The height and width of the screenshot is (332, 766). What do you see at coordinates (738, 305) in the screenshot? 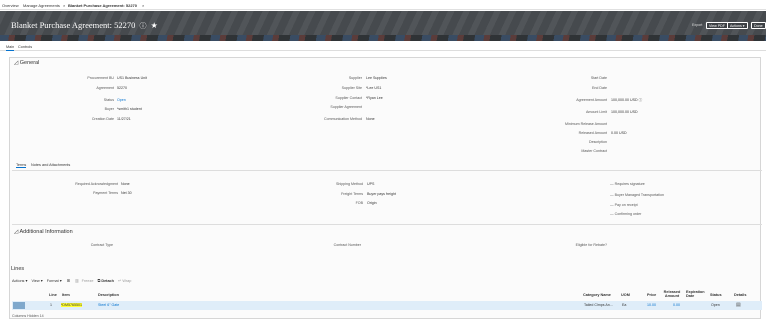
I see `details-icon: ▤` at bounding box center [738, 305].